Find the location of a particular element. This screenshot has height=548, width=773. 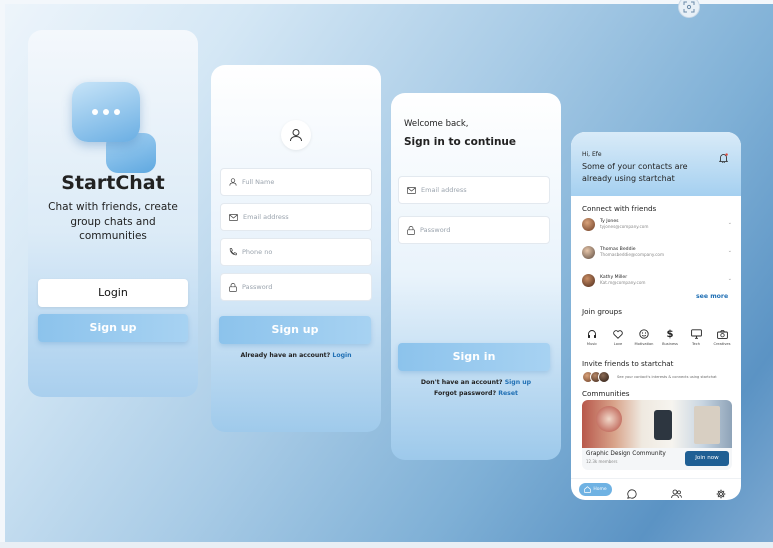

scan-icon is located at coordinates (689, 9).